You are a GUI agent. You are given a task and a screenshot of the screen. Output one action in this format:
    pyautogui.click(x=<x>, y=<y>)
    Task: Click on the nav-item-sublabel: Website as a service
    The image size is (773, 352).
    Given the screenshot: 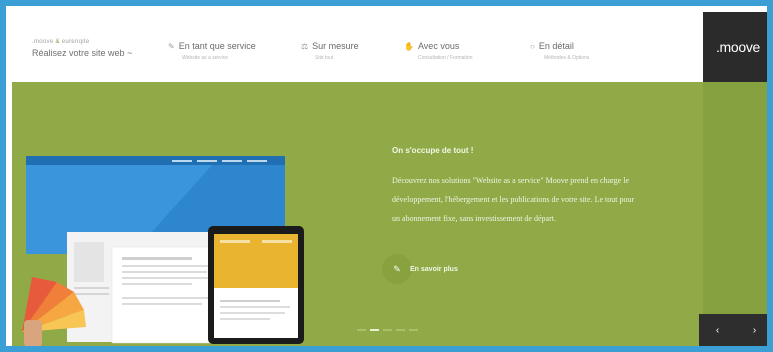 What is the action you would take?
    pyautogui.click(x=205, y=58)
    